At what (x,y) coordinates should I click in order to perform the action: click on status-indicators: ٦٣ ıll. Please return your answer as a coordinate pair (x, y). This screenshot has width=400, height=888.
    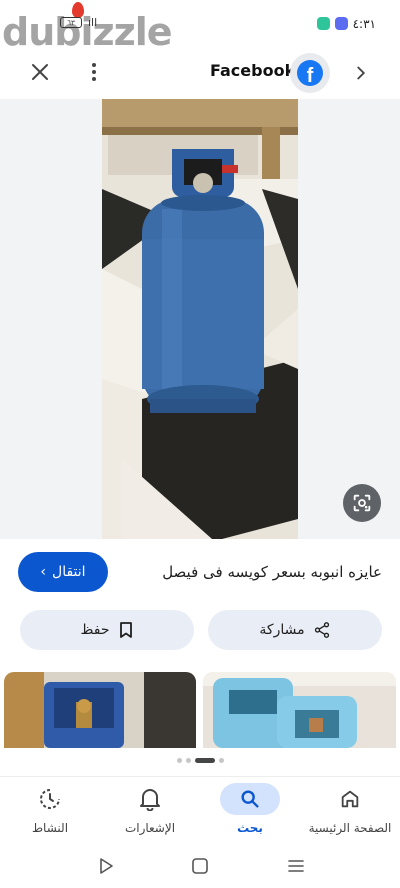
    Looking at the image, I should click on (78, 22).